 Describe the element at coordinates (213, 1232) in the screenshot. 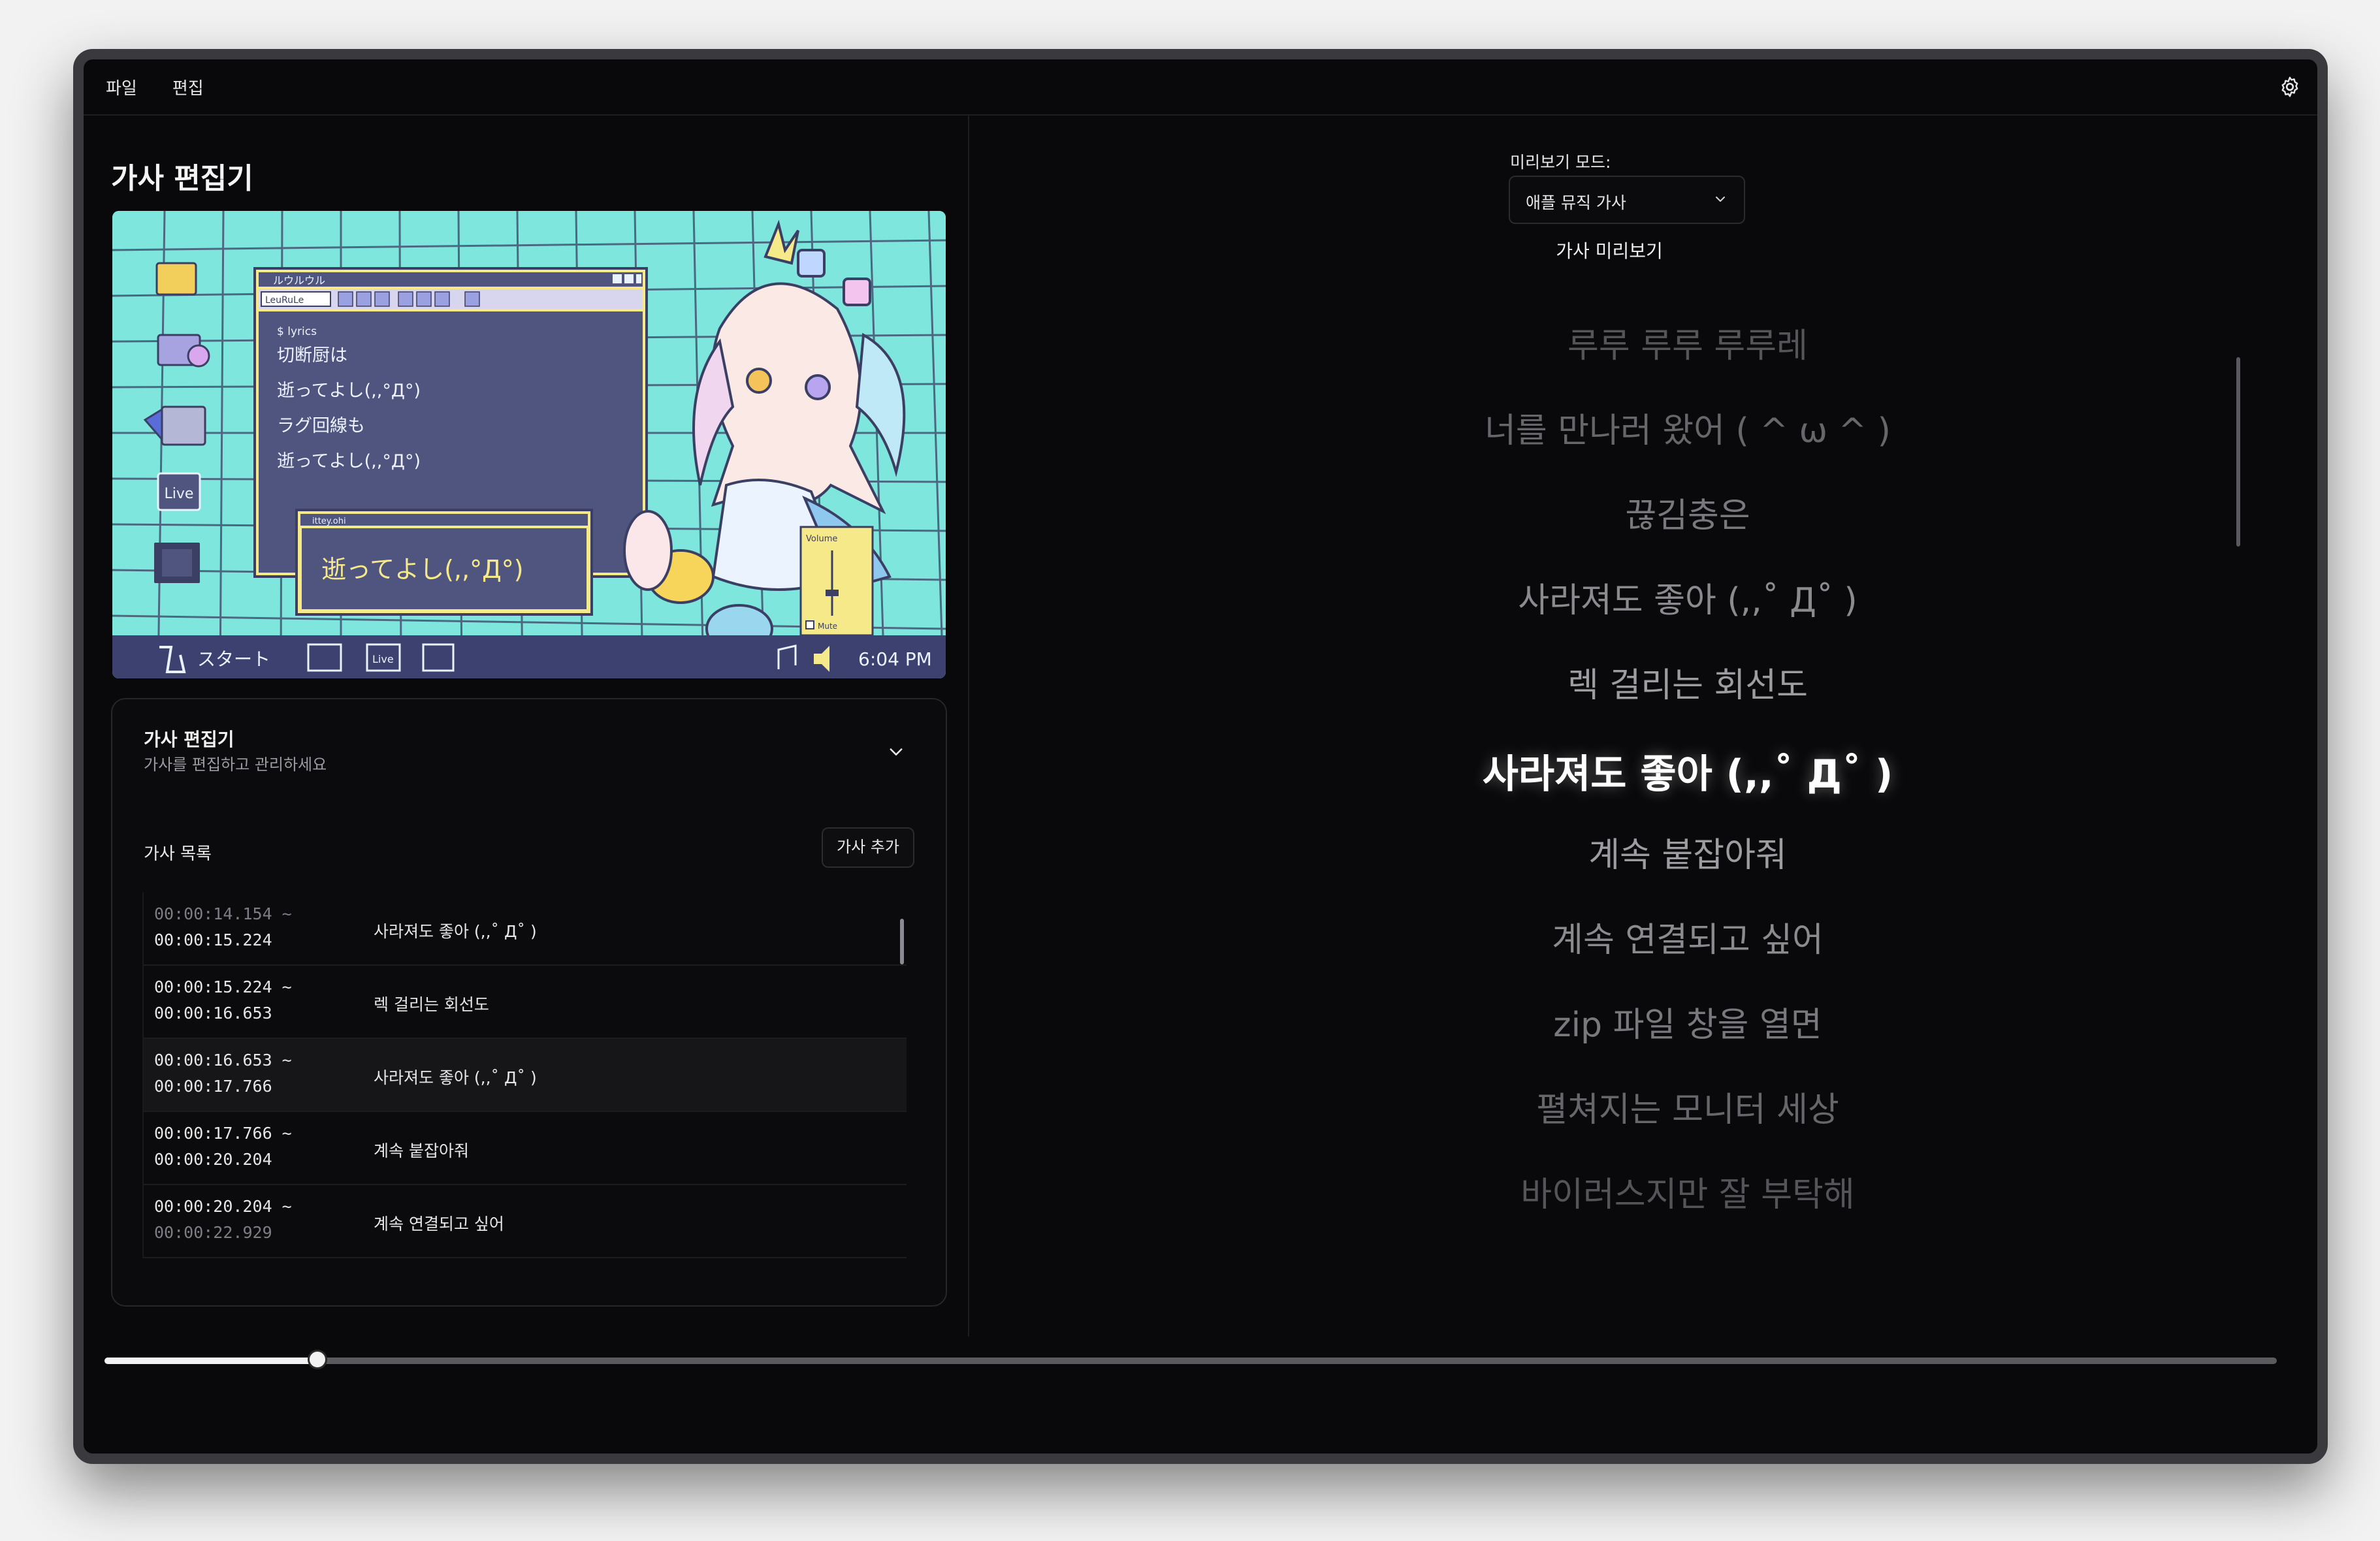

I see `row-end-time: 00:00:22.929` at that location.